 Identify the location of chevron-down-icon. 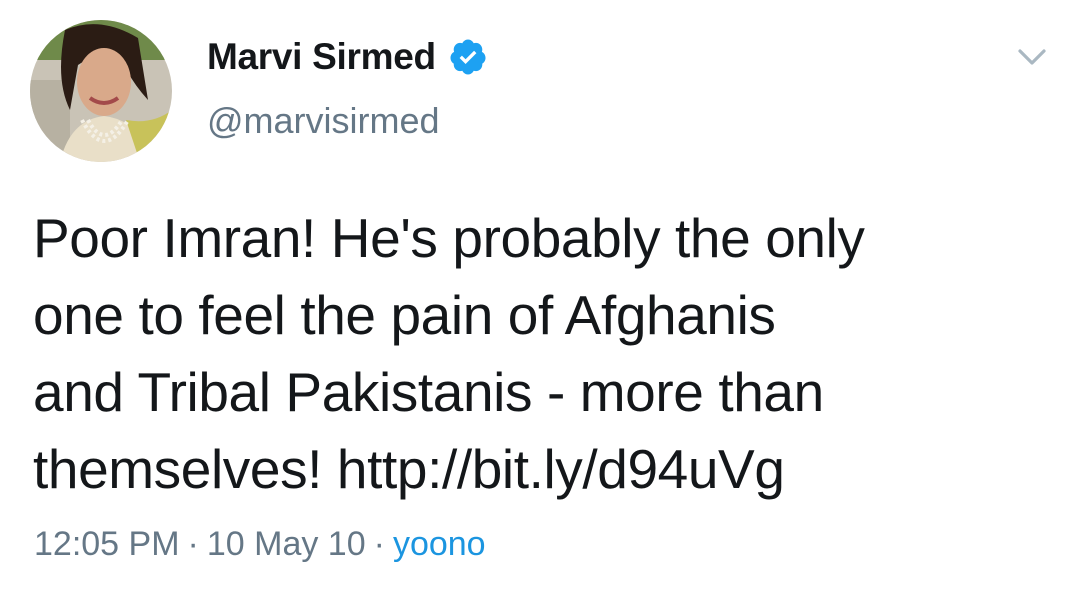
(1032, 57).